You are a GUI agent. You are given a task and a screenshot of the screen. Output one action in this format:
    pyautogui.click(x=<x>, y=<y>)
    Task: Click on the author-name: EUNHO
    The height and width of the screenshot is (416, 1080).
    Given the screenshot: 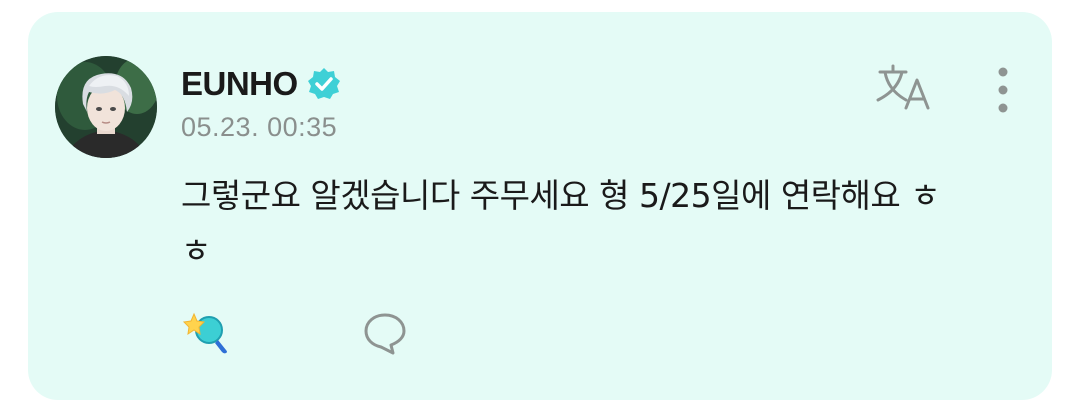 What is the action you would take?
    pyautogui.click(x=239, y=84)
    